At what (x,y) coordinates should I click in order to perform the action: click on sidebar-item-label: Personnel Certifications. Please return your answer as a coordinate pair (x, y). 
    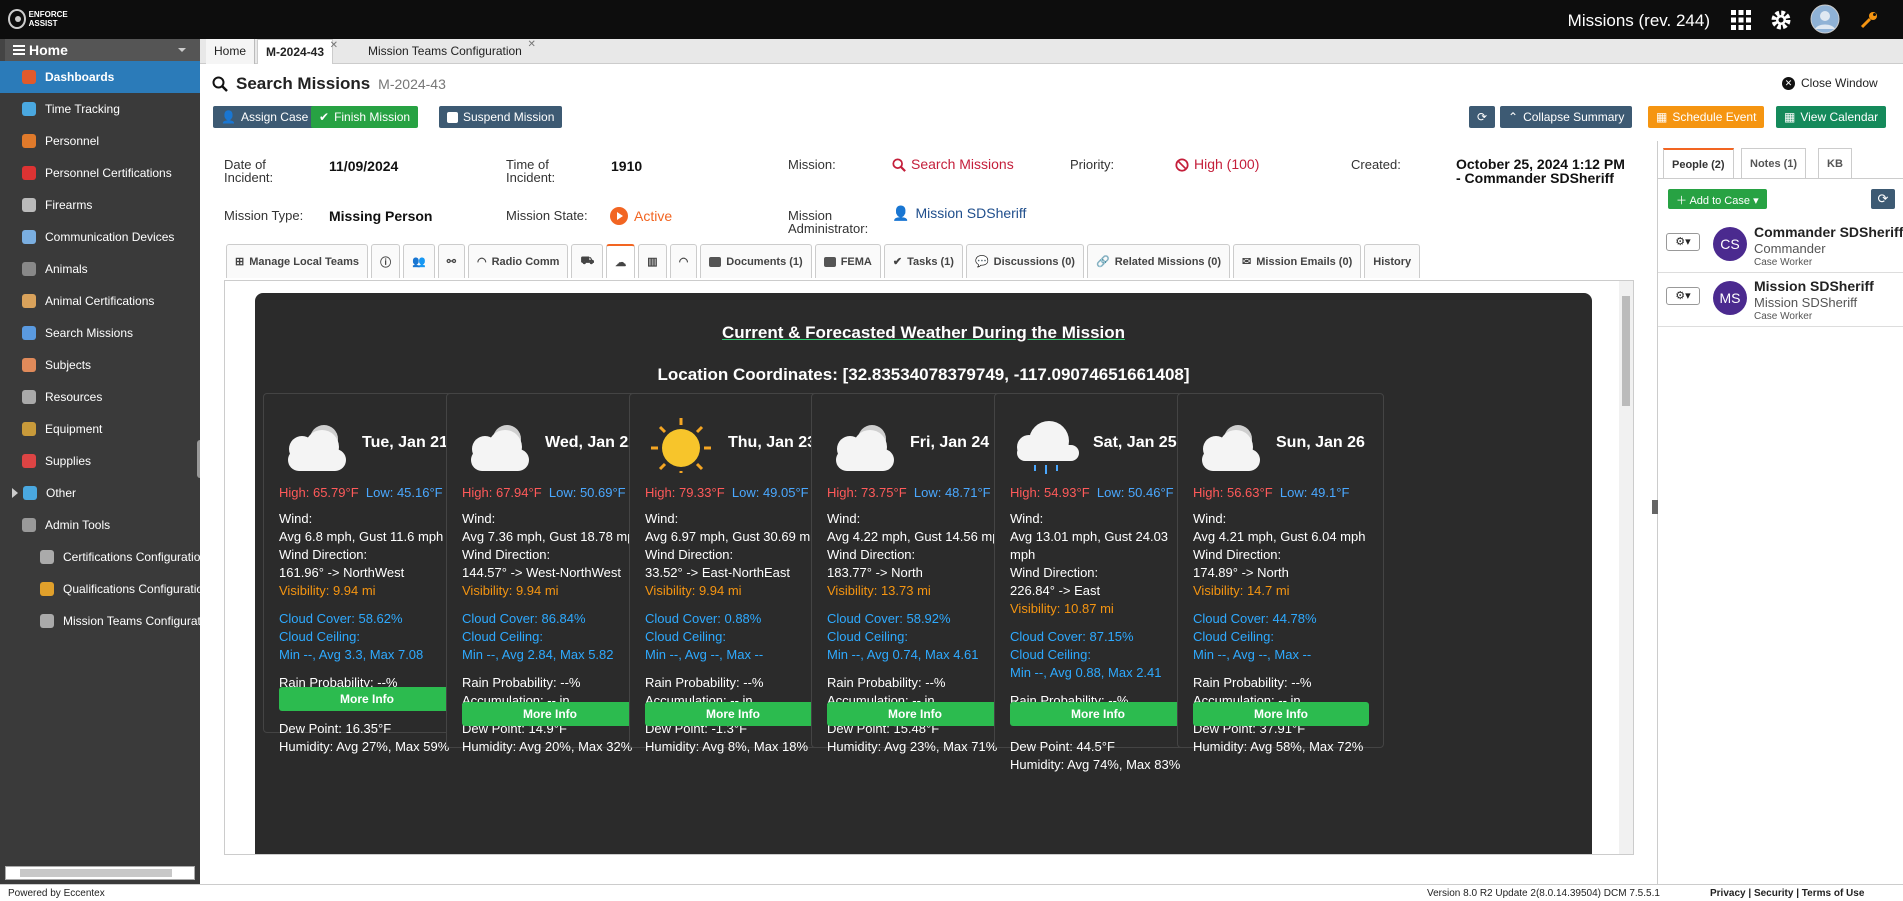
    Looking at the image, I should click on (108, 173).